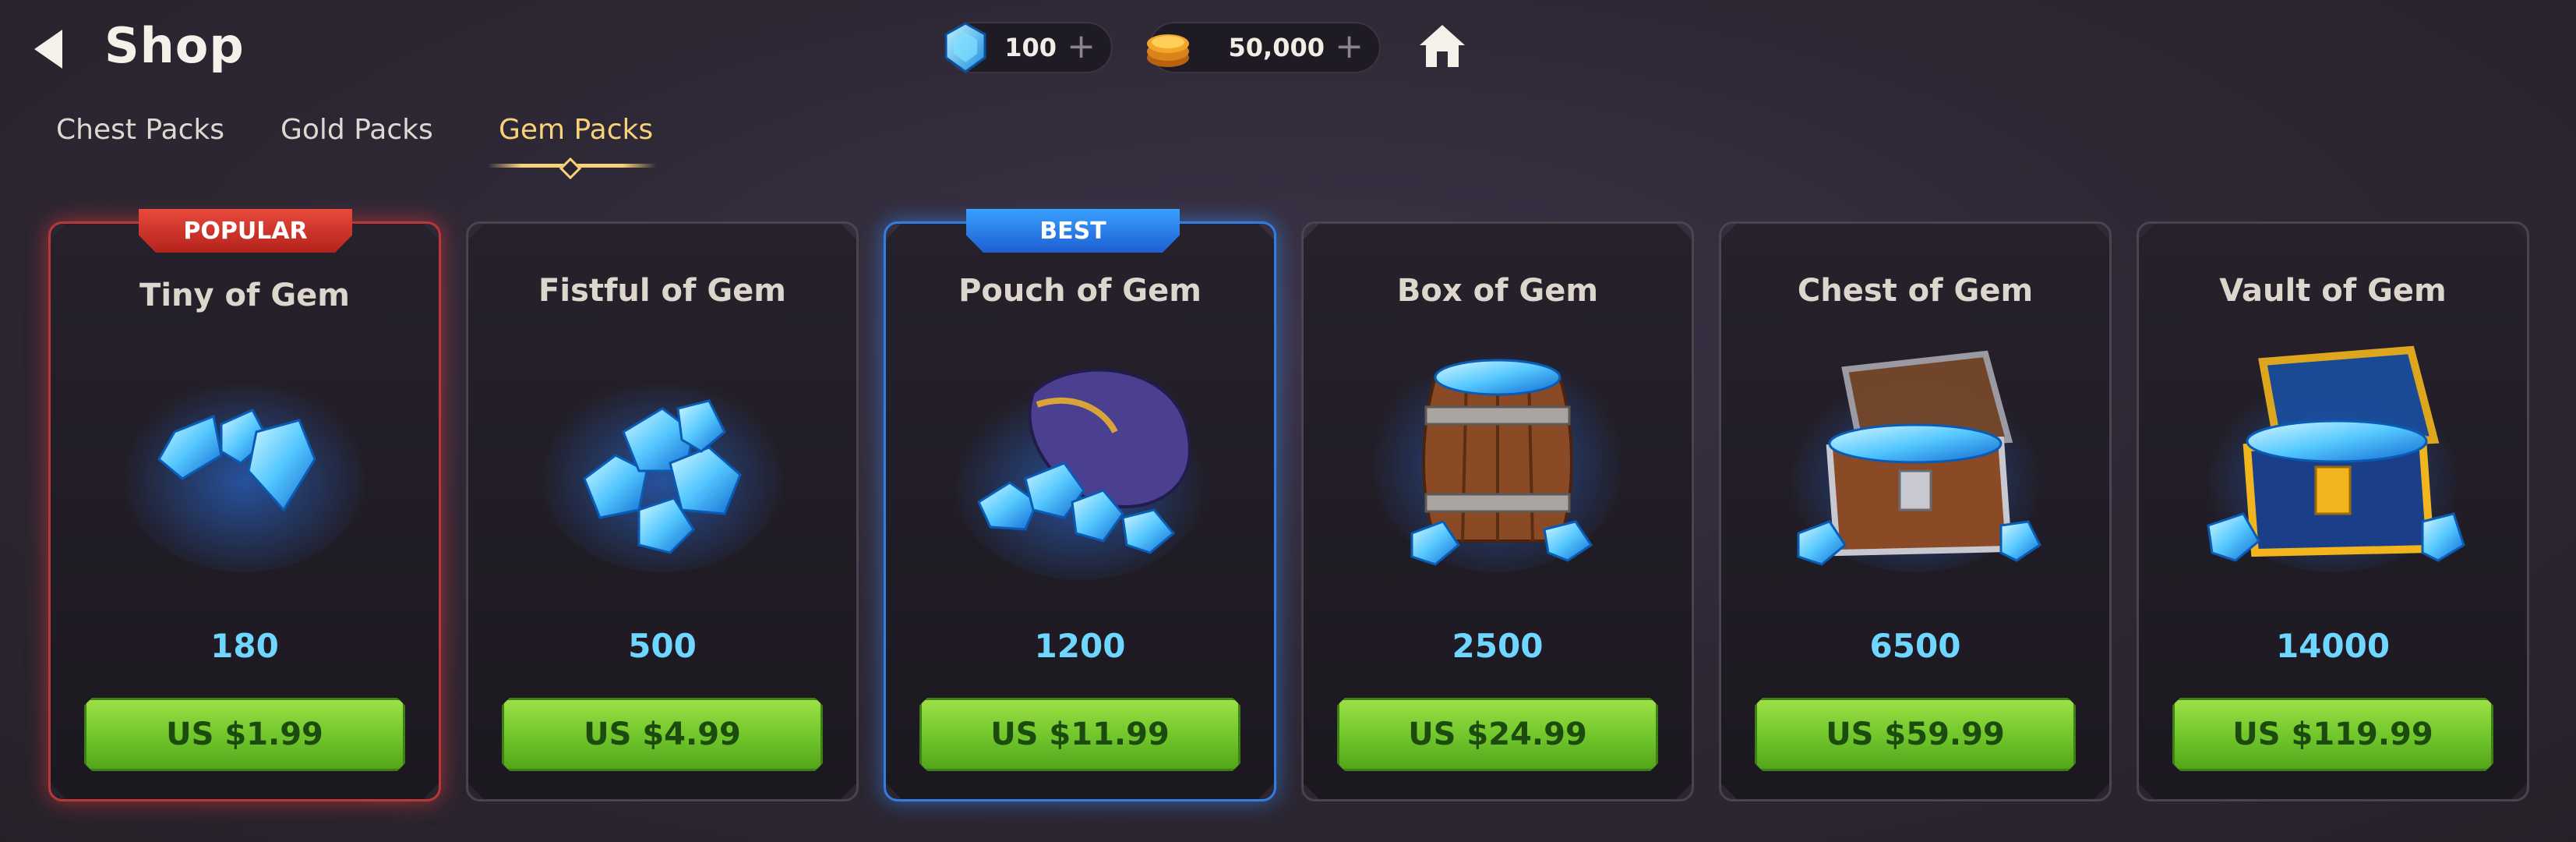 The width and height of the screenshot is (2576, 842). What do you see at coordinates (1349, 46) in the screenshot?
I see `add-gold-button: +` at bounding box center [1349, 46].